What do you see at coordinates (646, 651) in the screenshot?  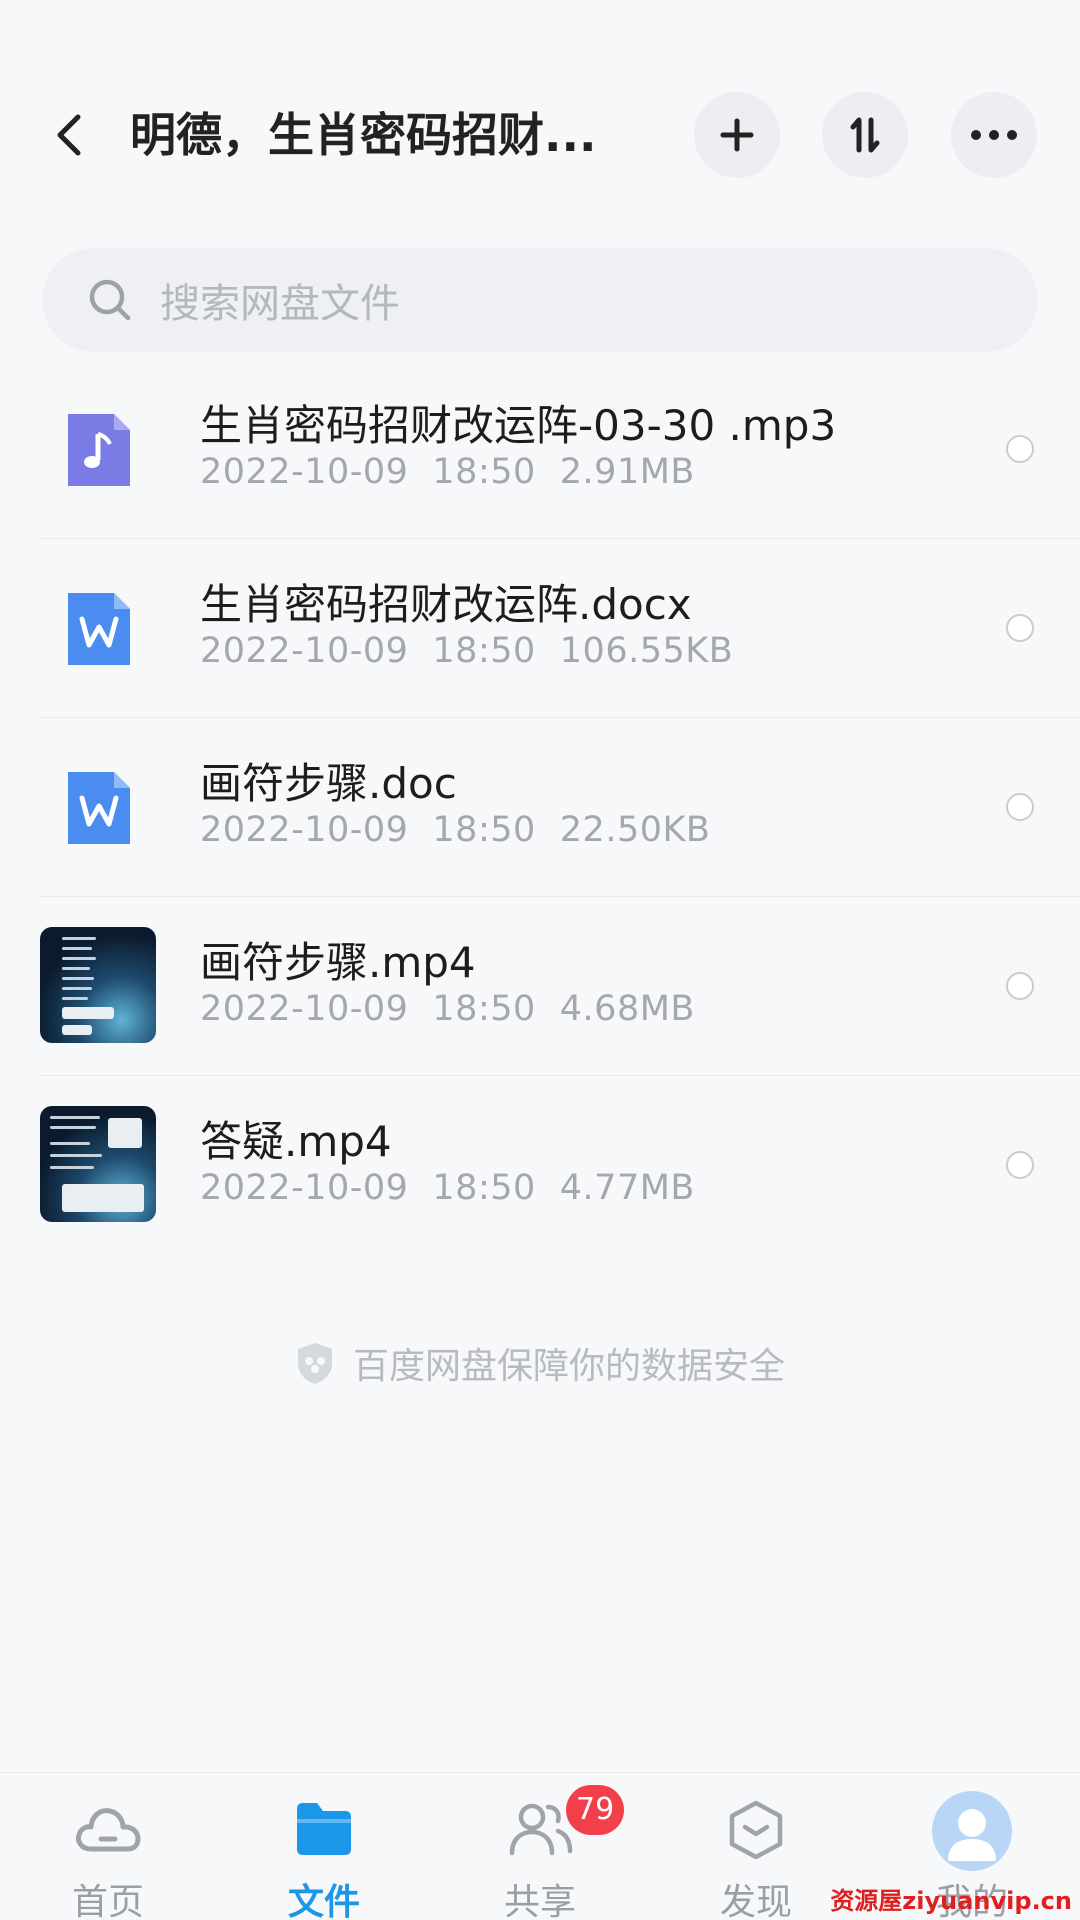 I see `file-size: 106.55KB` at bounding box center [646, 651].